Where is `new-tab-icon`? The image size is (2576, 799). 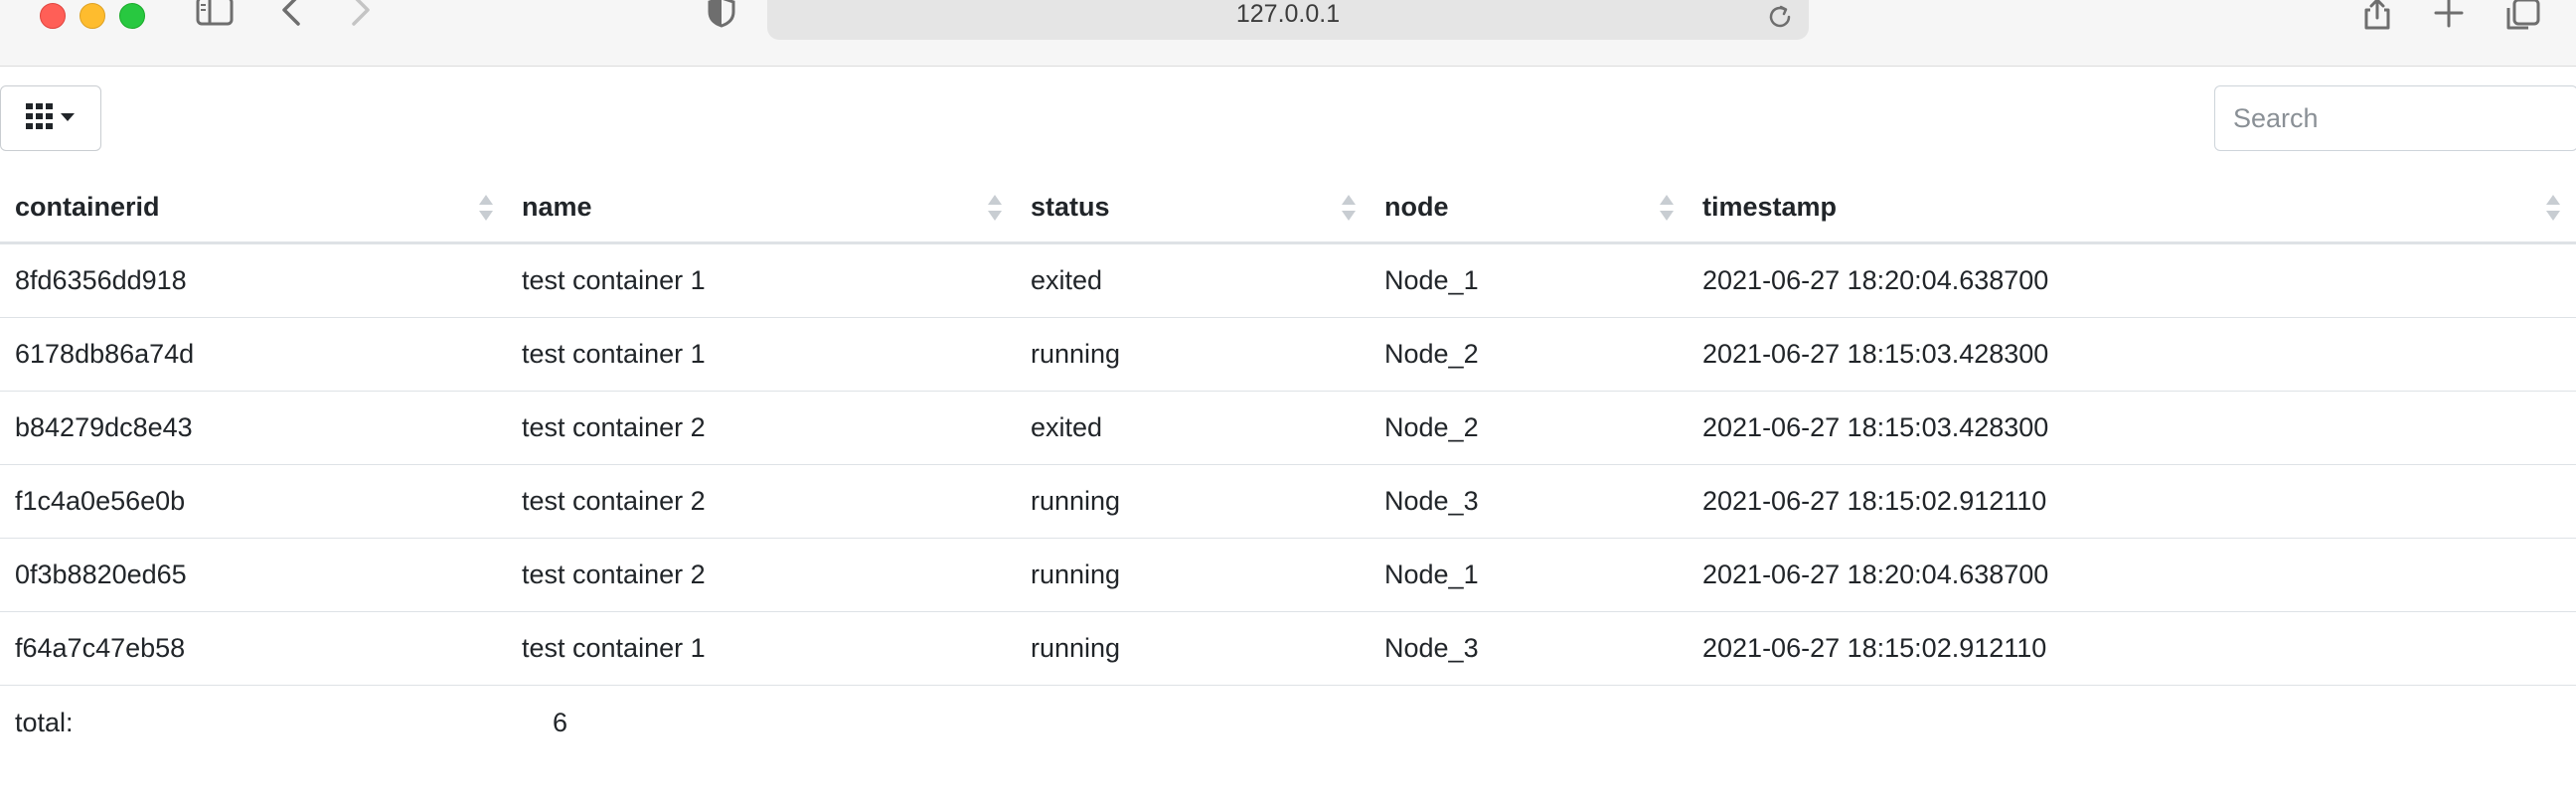
new-tab-icon is located at coordinates (2449, 17).